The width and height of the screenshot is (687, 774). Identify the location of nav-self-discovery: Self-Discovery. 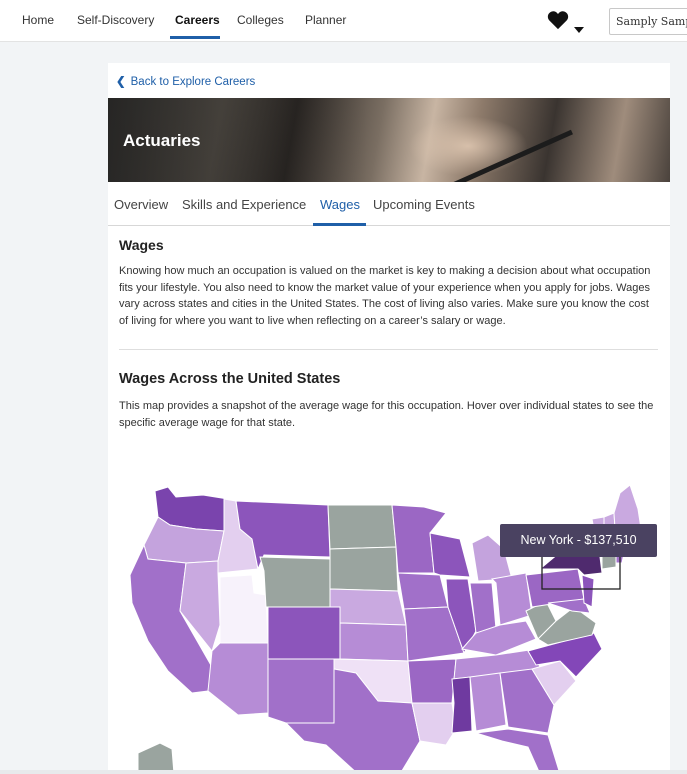
(115, 20).